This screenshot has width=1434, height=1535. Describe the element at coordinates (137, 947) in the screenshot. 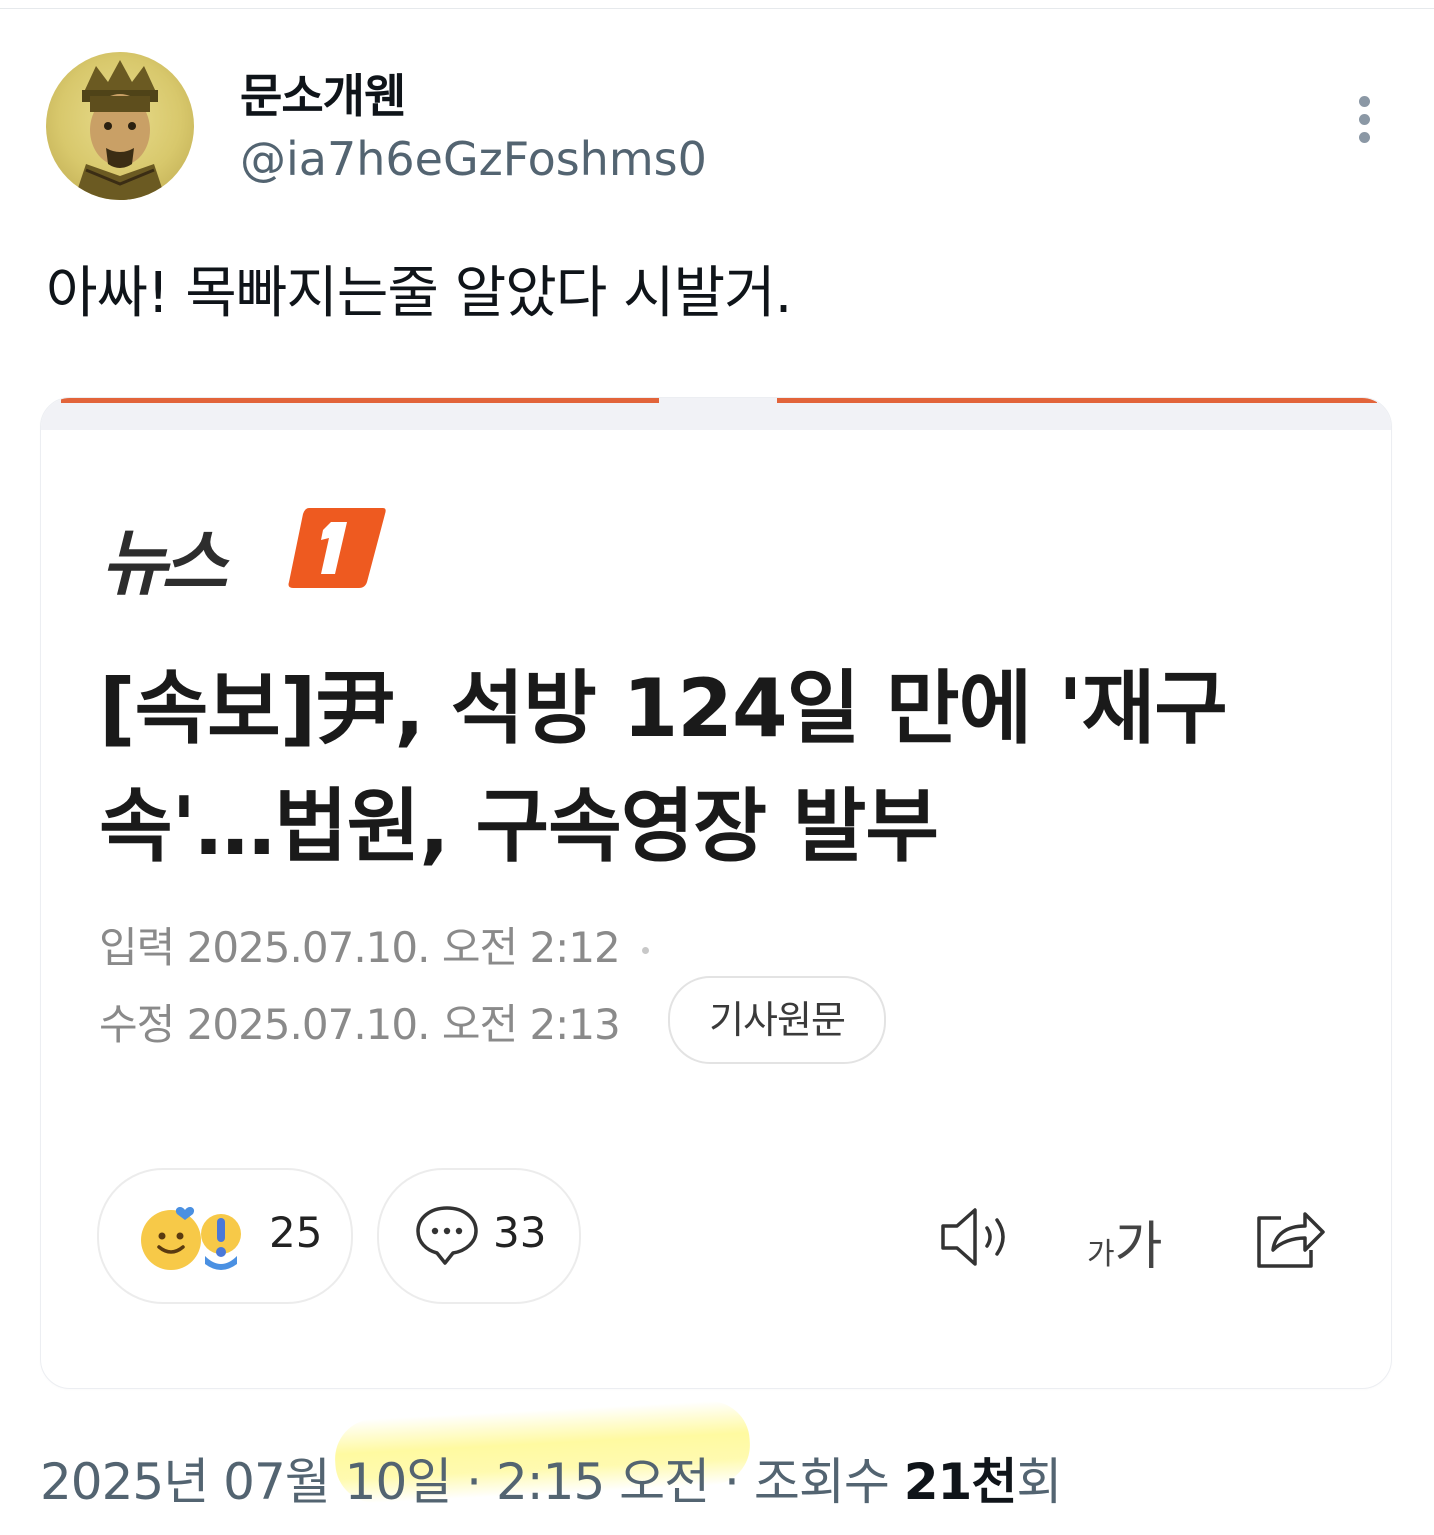

I see `input-label: 입력` at that location.